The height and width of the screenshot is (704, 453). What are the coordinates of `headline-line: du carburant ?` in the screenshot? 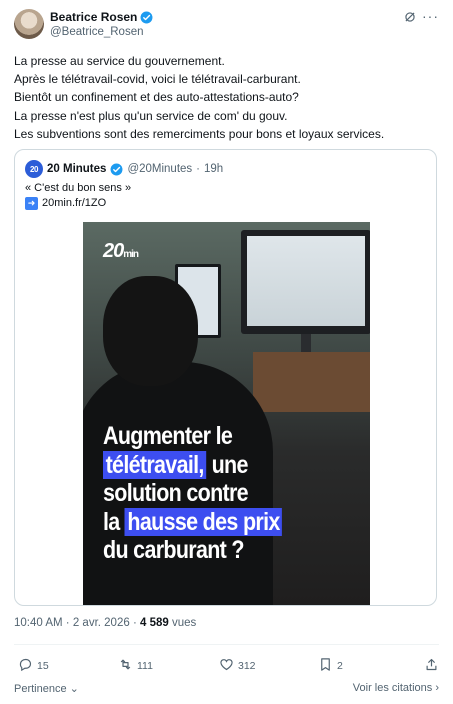 It's located at (215, 550).